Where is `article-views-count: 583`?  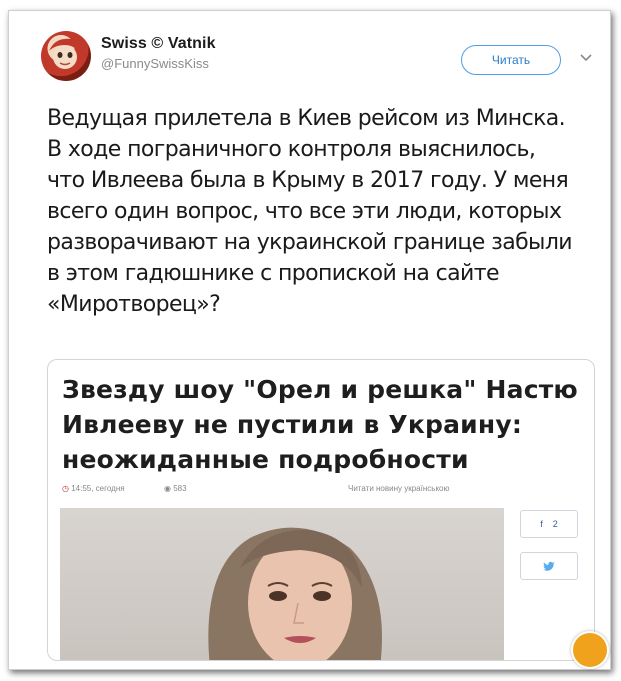
article-views-count: 583 is located at coordinates (180, 488).